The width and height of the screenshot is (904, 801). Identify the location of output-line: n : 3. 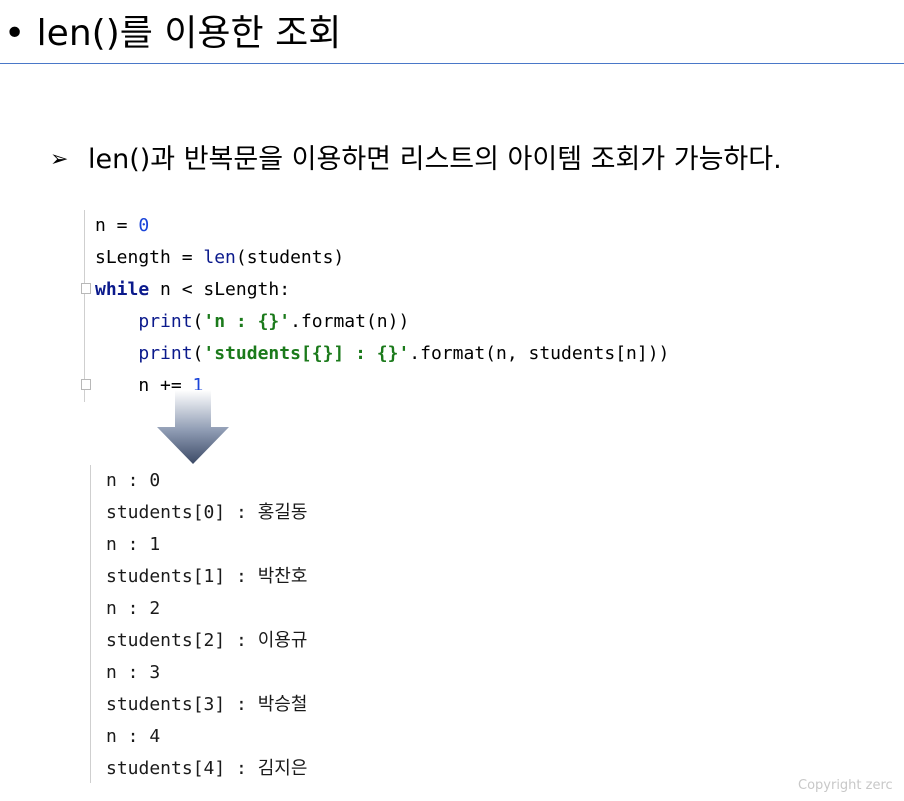
(133, 672).